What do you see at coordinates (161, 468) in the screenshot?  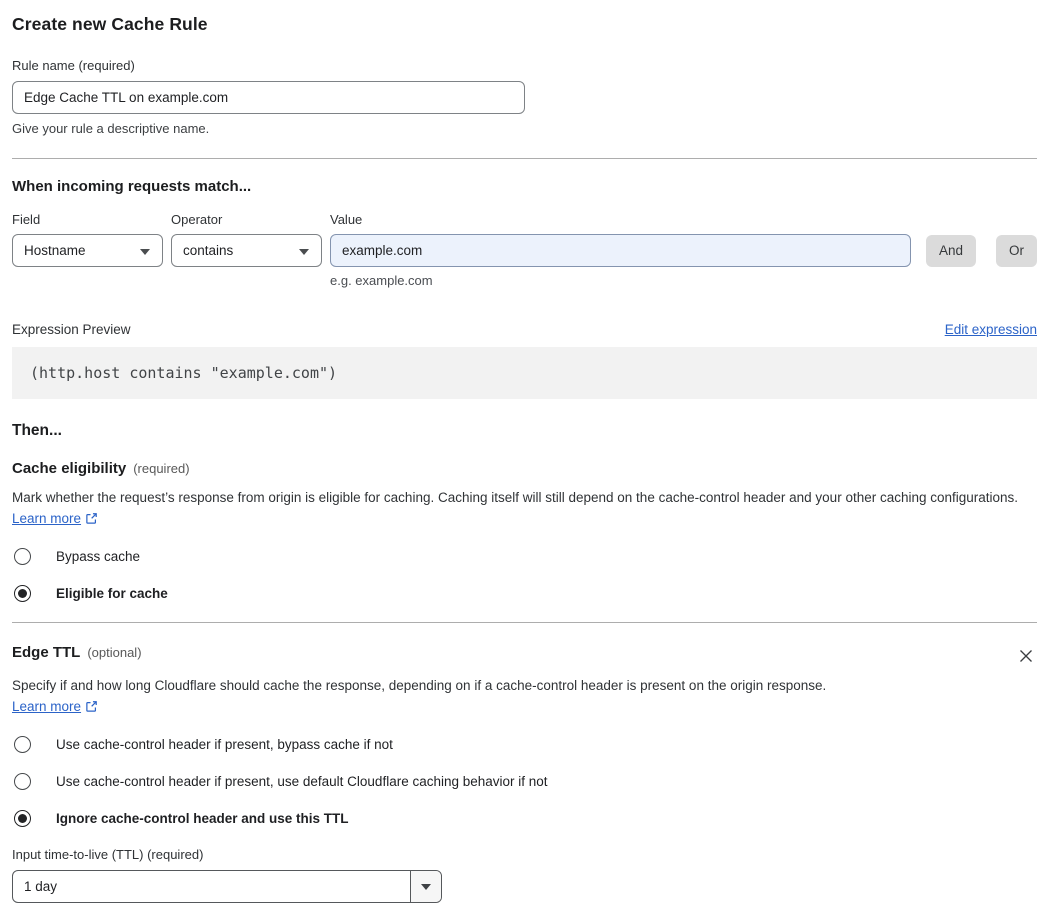 I see `cache-eligibility-qualifier: (required)` at bounding box center [161, 468].